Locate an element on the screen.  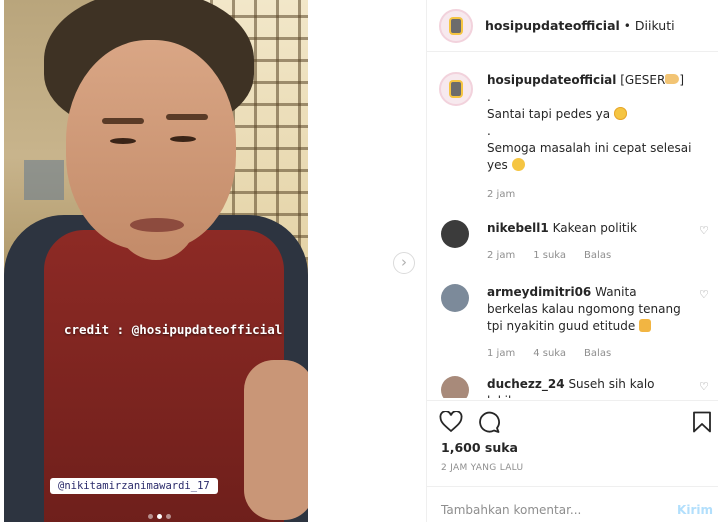
comment-body: Kakean politik is located at coordinates (594, 228).